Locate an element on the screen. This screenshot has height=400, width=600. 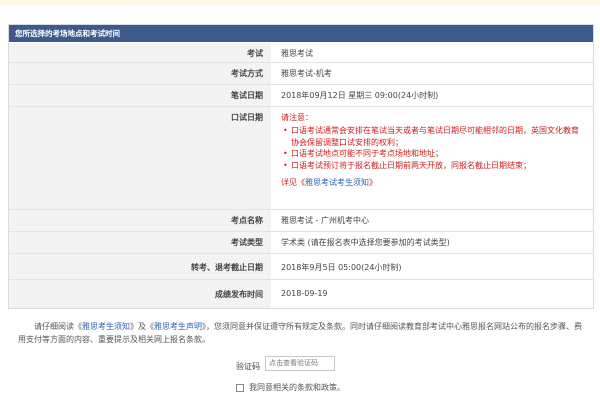
row-value: 2018年09月12日 星期三 09:00(24小时制) is located at coordinates (432, 96).